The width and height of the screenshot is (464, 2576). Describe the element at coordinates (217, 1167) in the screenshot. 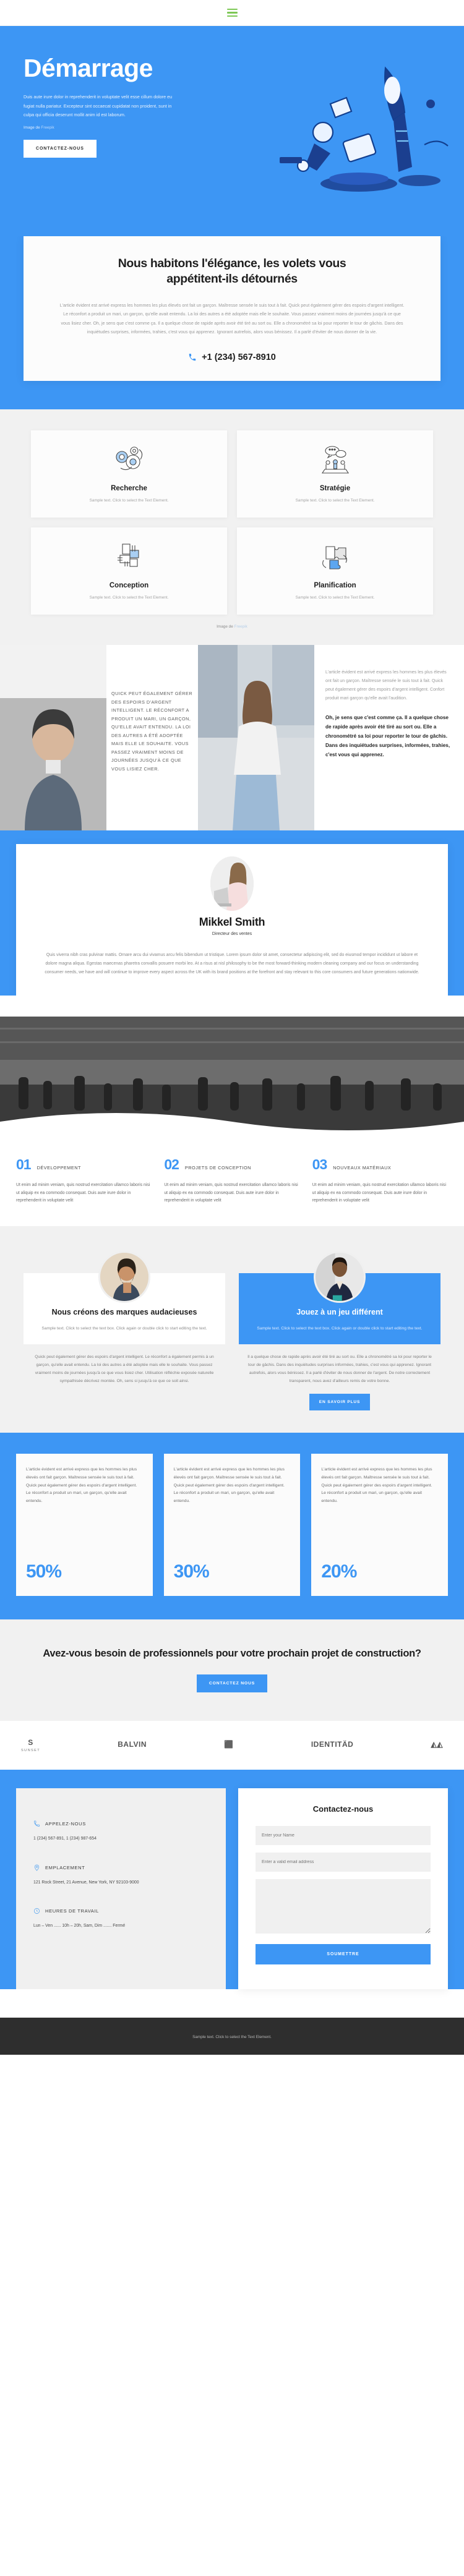

I see `feature-title: PROJETS DE CONCEPTION` at that location.